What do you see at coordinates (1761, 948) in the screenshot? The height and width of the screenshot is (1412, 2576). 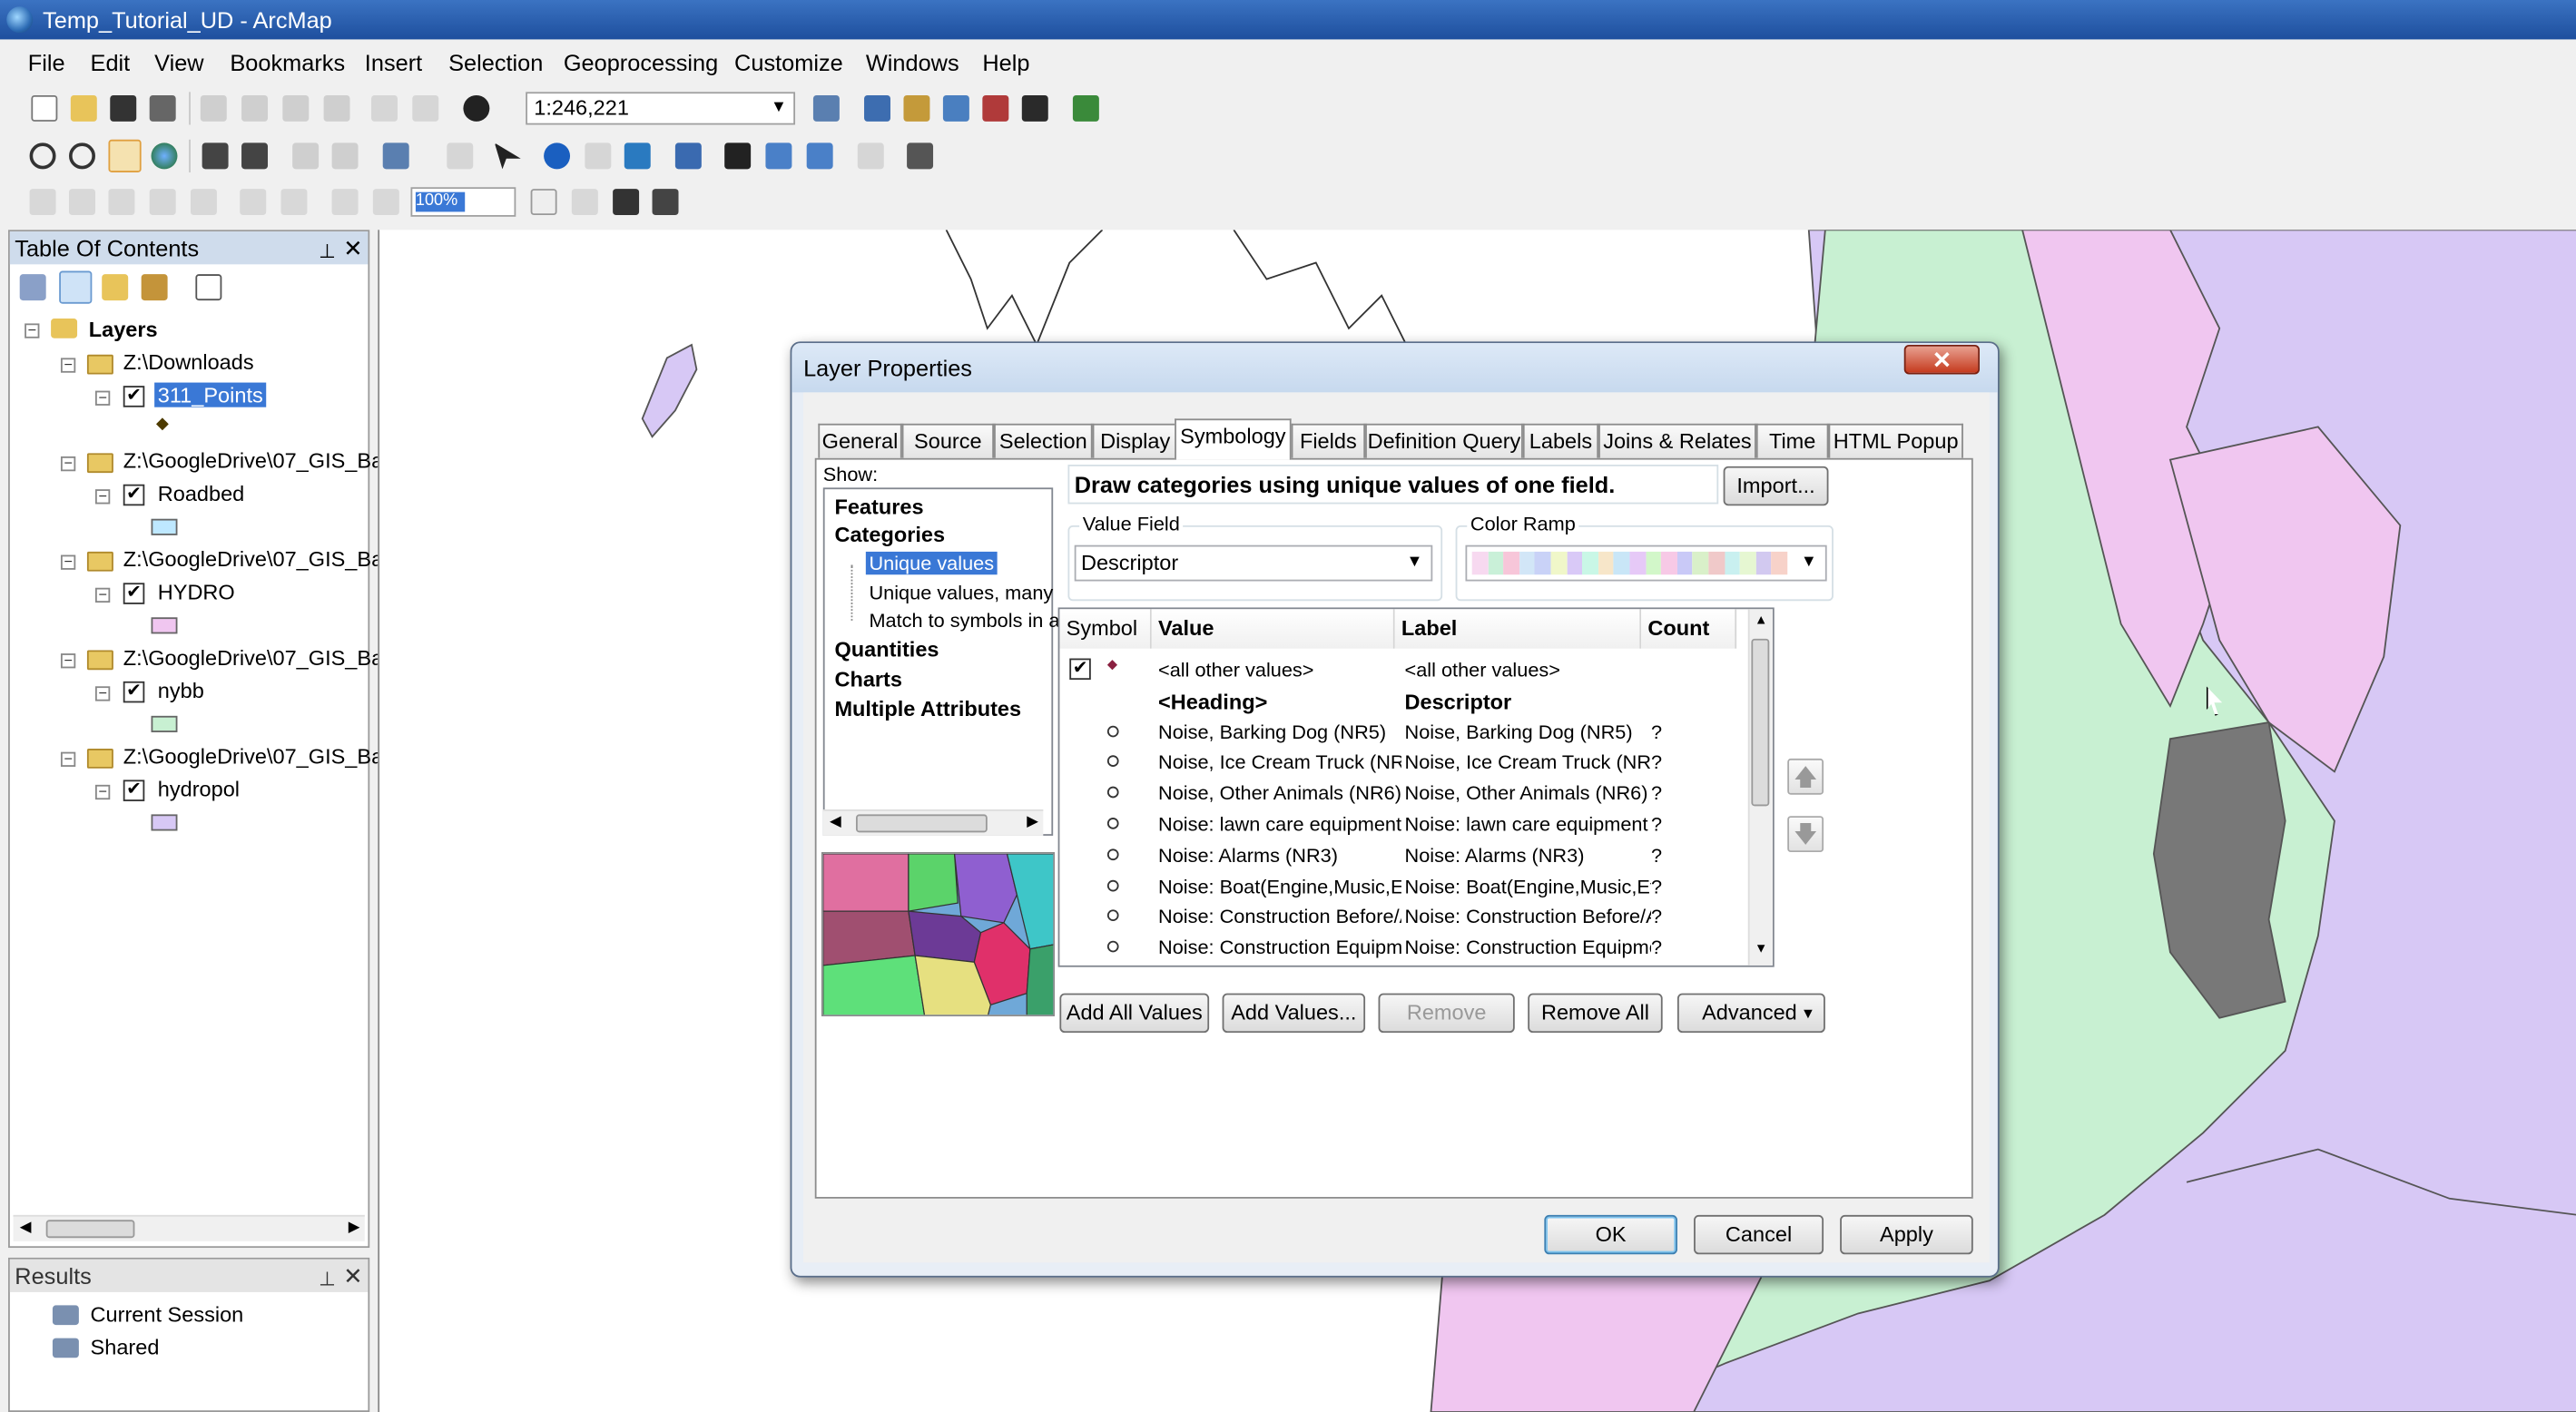 I see `scroll-down-icon: ▼` at bounding box center [1761, 948].